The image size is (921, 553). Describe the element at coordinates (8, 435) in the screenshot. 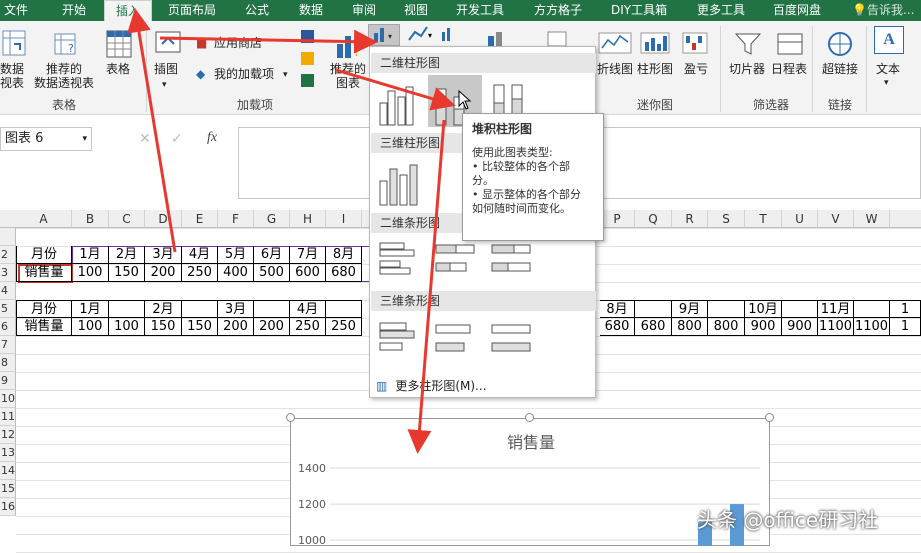

I see `row-header: 12` at that location.